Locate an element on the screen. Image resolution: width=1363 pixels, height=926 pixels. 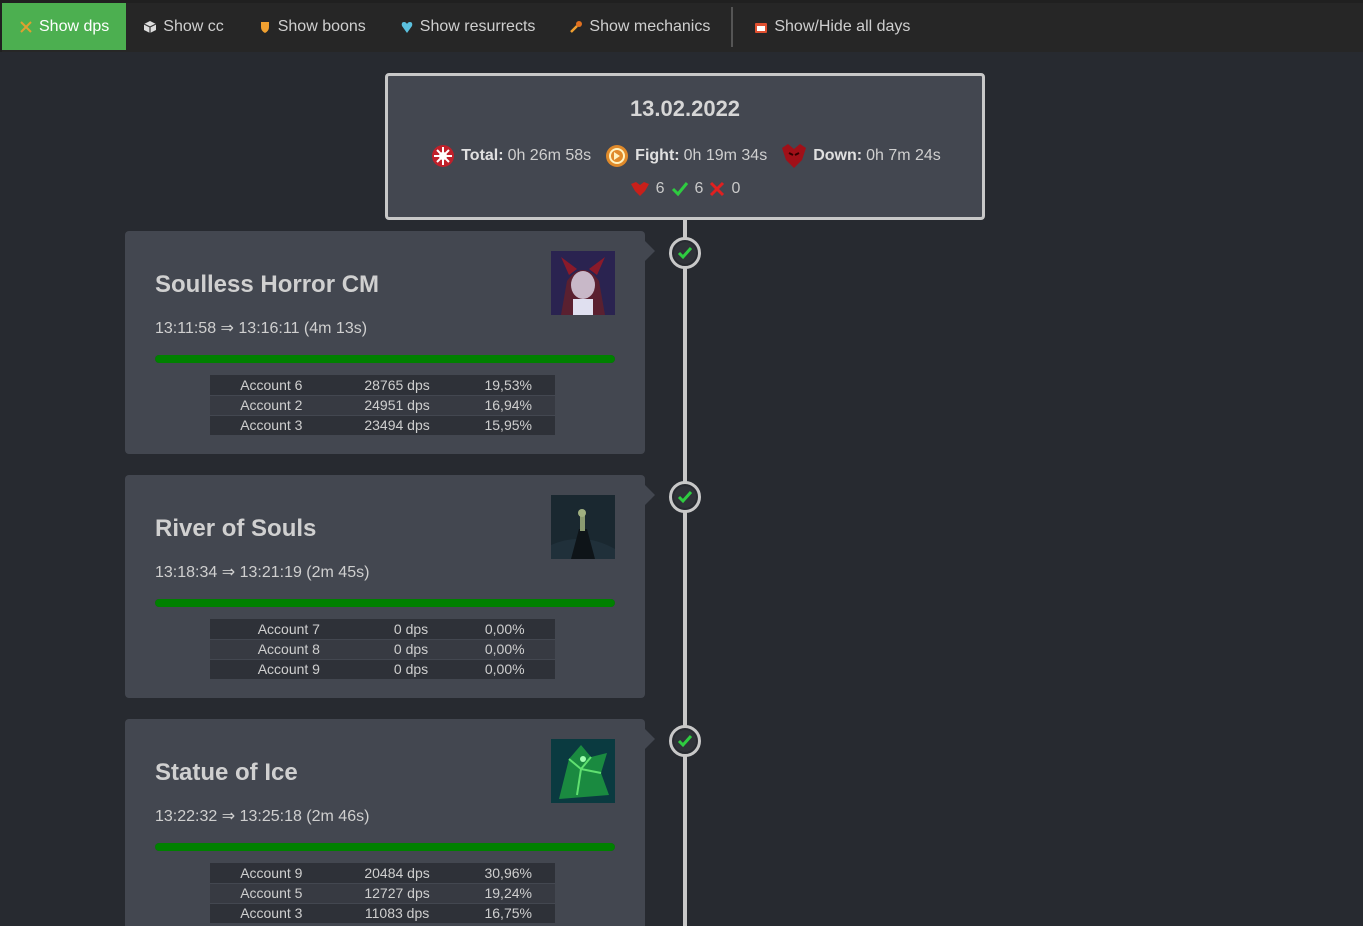
show-boons-label: Show boons is located at coordinates (321, 26).